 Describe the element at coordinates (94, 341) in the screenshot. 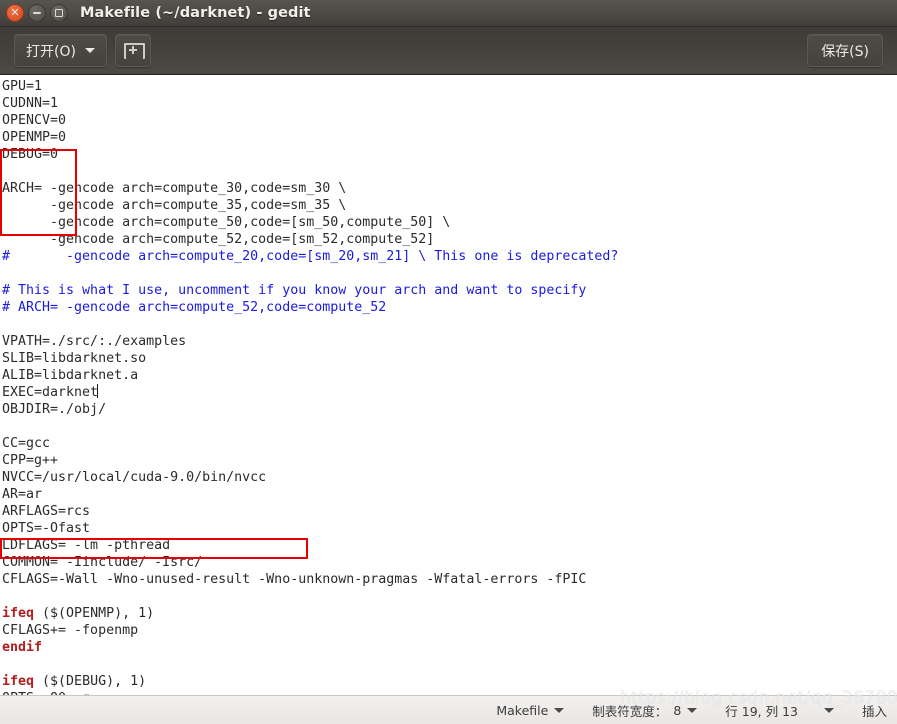

I see `code-text: VPATH=./src/:./examples` at that location.